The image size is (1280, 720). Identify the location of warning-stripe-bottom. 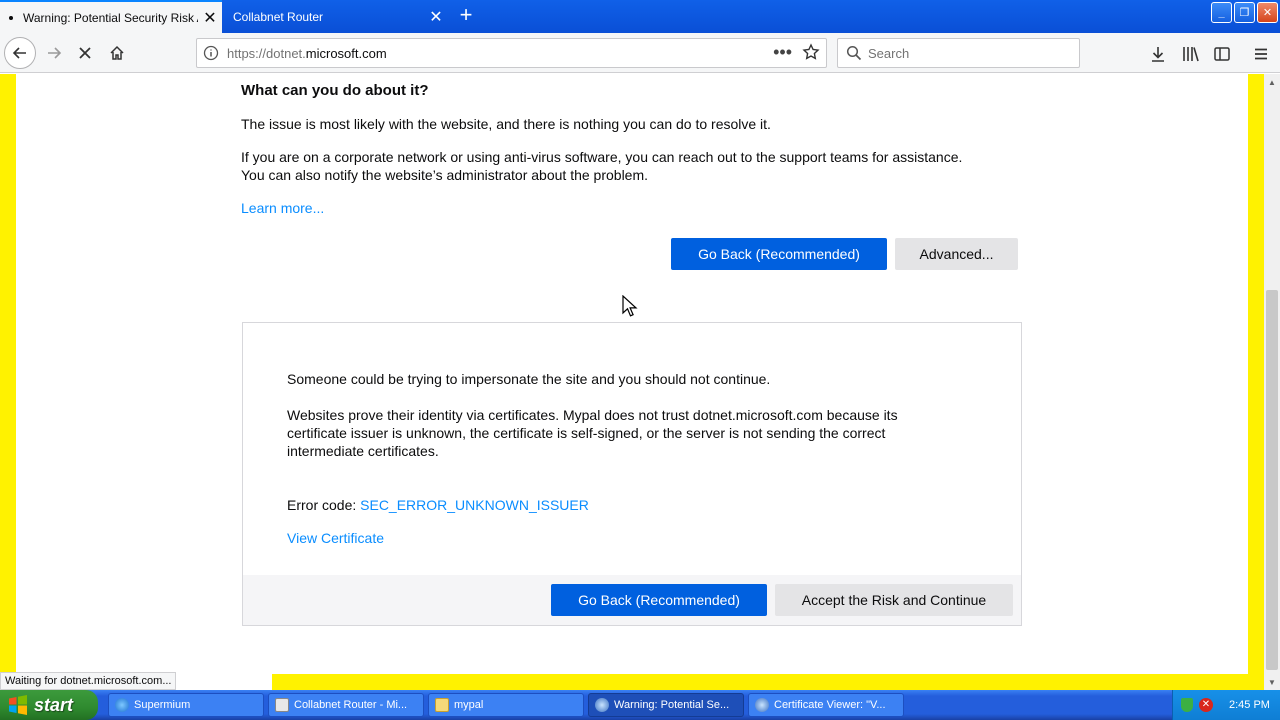
(768, 682).